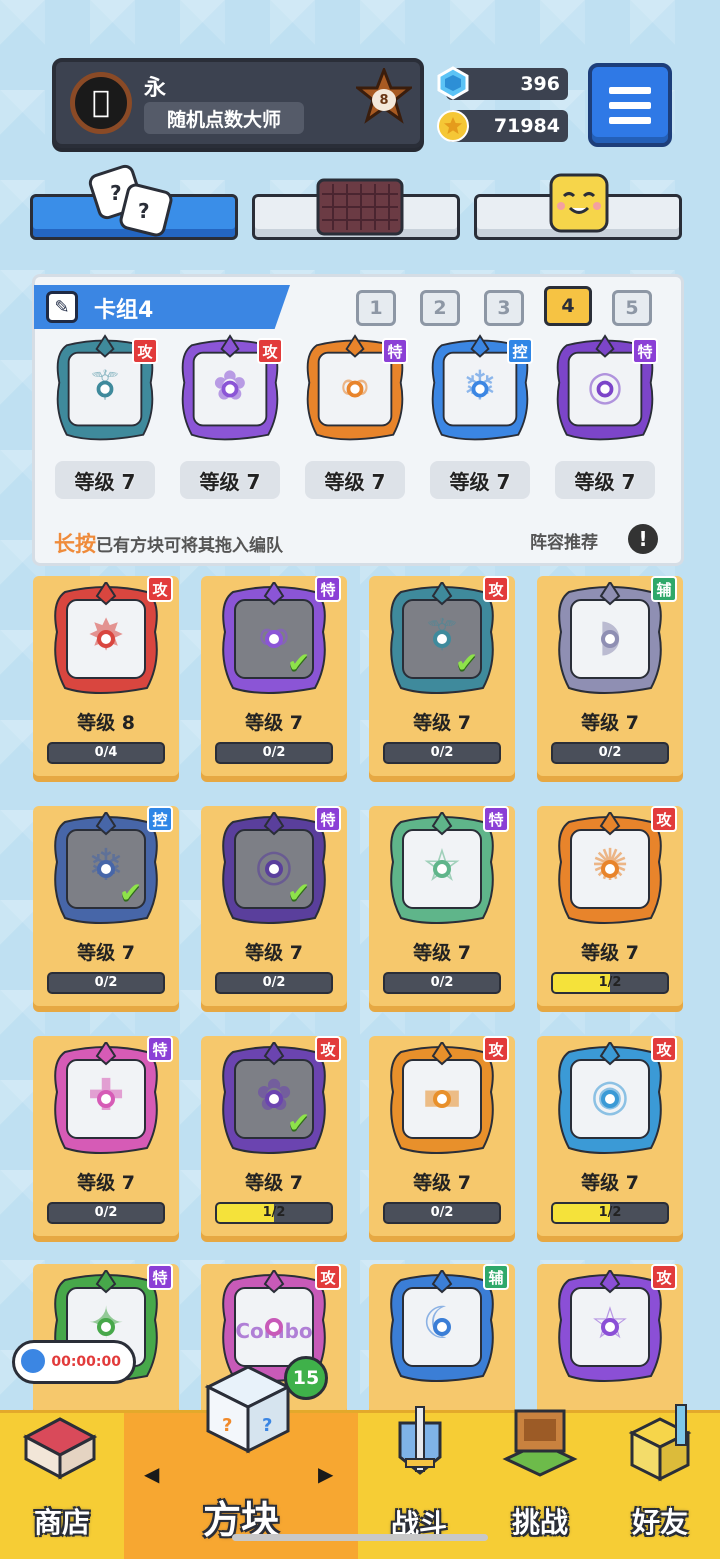 The image size is (720, 1559). What do you see at coordinates (151, 1474) in the screenshot?
I see `nav-arrow-left-icon: ◀` at bounding box center [151, 1474].